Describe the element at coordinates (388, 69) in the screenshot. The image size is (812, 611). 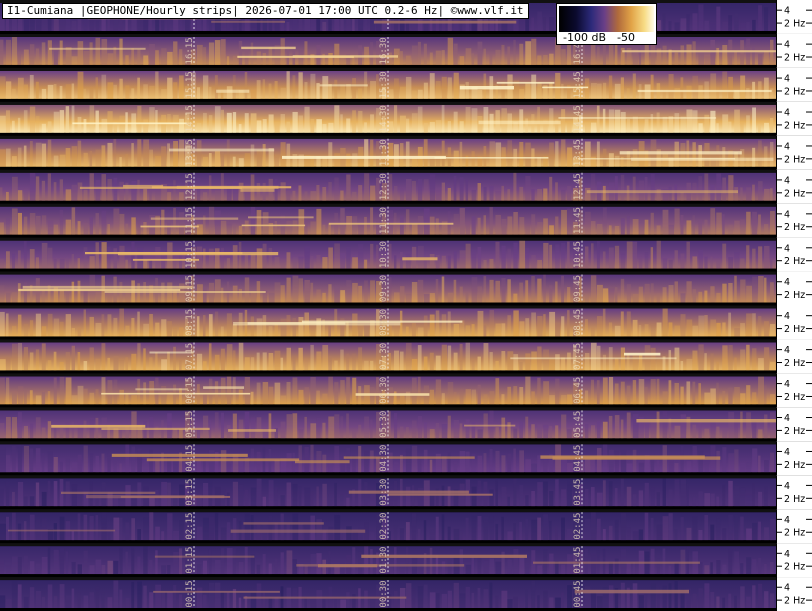
I see `strip-separator` at that location.